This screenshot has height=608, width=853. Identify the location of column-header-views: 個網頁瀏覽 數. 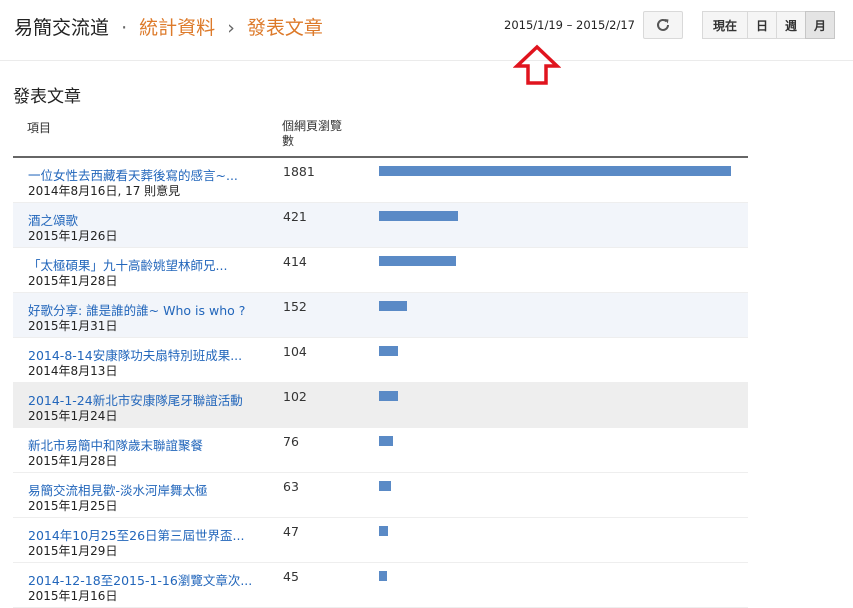
(322, 134).